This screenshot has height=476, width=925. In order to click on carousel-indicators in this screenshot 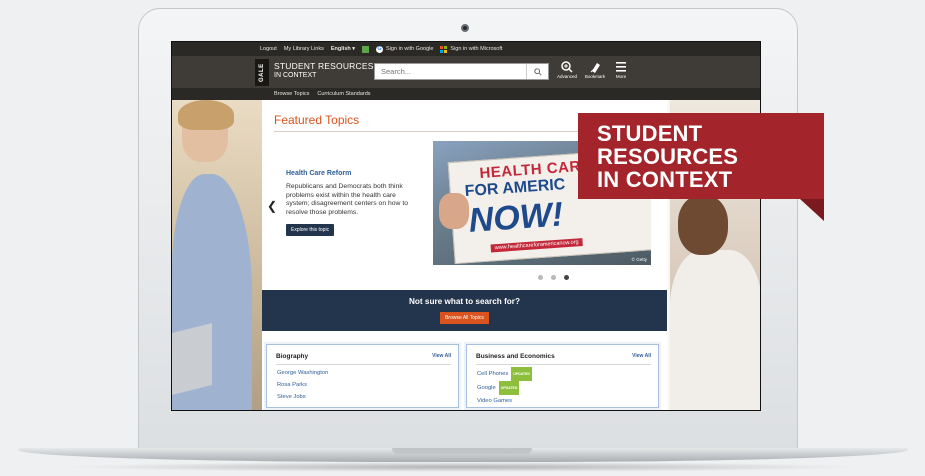, I will do `click(553, 277)`.